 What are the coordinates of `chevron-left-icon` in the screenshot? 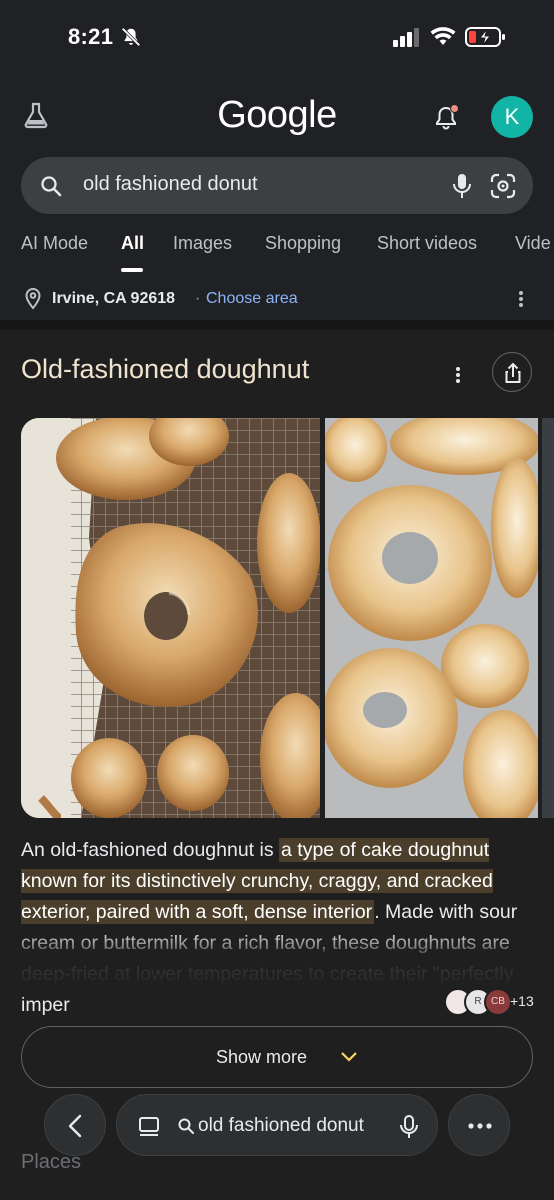 It's located at (75, 1126).